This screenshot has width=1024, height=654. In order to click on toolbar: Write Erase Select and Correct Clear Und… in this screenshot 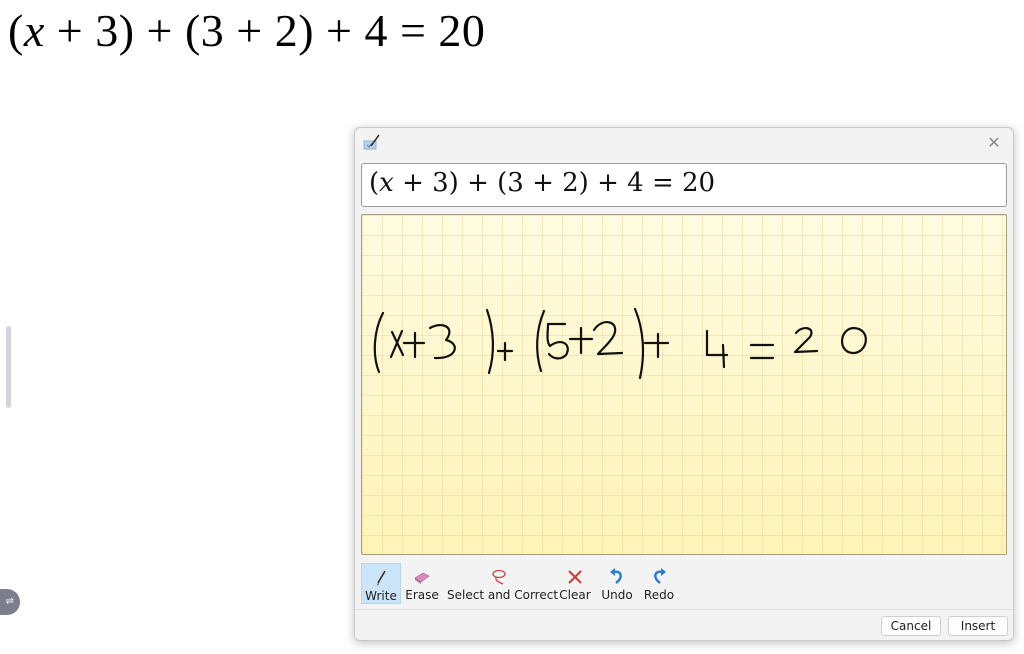, I will do `click(684, 584)`.